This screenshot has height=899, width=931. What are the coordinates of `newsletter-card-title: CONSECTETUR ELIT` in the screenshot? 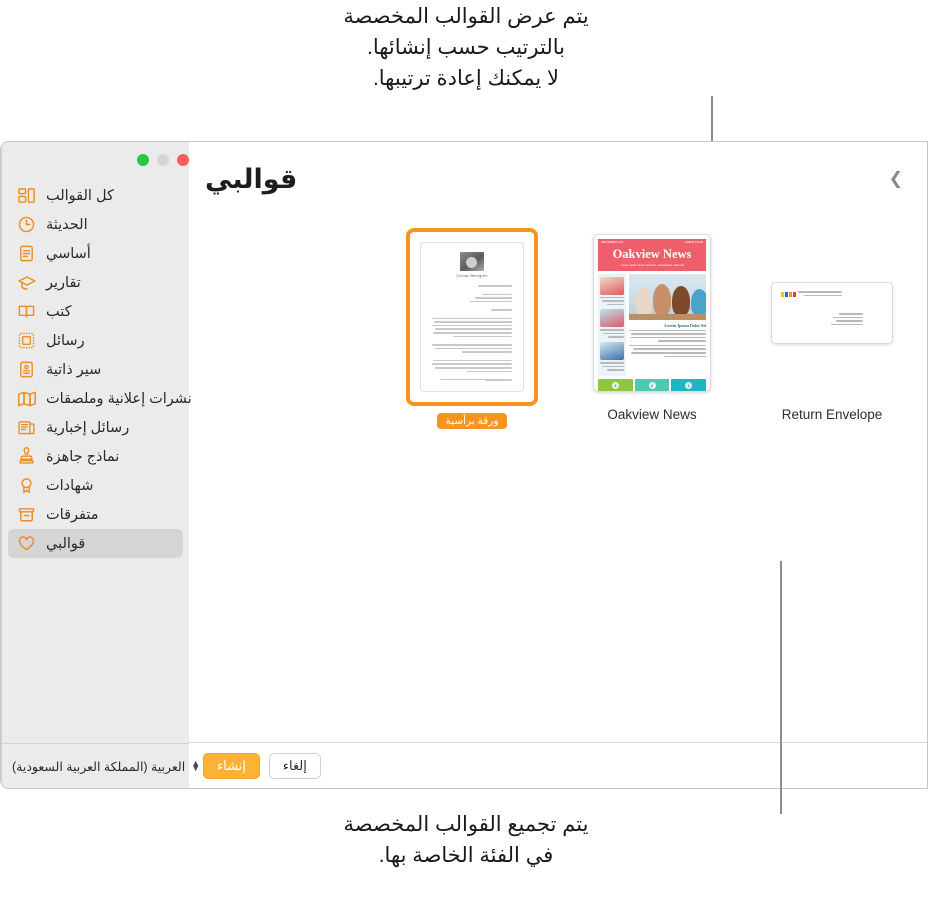 It's located at (615, 391).